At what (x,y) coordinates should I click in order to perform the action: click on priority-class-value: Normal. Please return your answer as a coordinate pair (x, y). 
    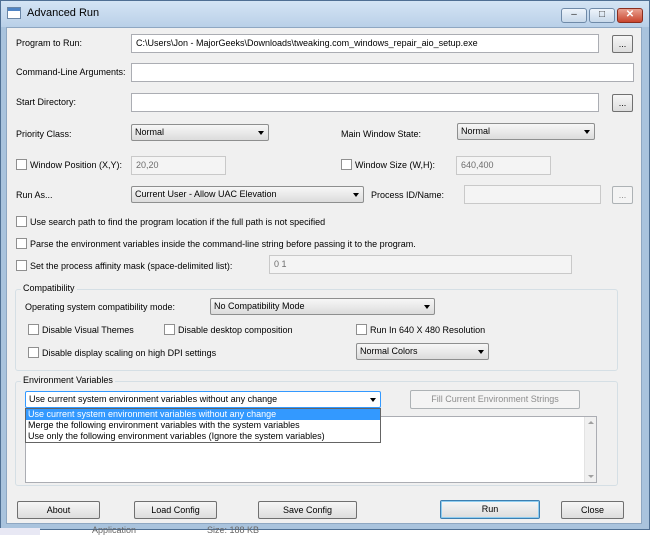
    Looking at the image, I should click on (150, 132).